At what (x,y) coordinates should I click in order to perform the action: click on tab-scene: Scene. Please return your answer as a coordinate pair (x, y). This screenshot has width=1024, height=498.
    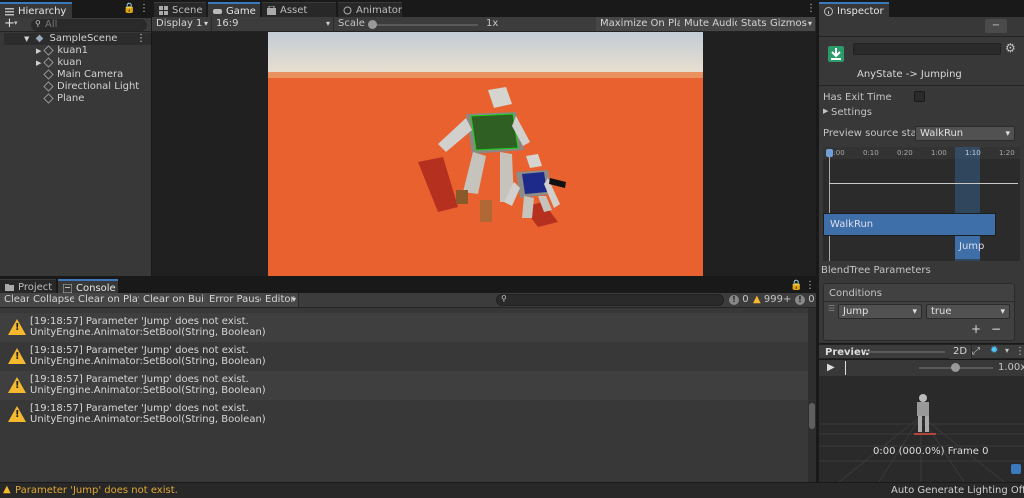
    Looking at the image, I should click on (180, 10).